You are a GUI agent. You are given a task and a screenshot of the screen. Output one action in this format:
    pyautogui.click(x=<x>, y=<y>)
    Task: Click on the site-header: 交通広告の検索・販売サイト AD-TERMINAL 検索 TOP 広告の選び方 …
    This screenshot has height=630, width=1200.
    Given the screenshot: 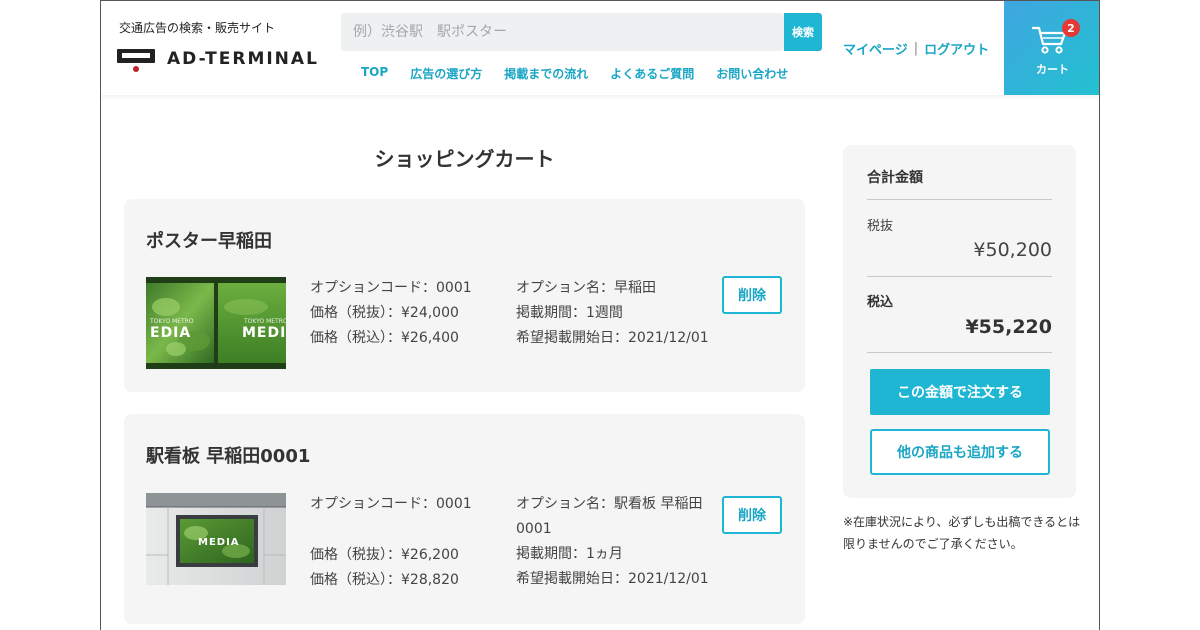 What is the action you would take?
    pyautogui.click(x=600, y=48)
    